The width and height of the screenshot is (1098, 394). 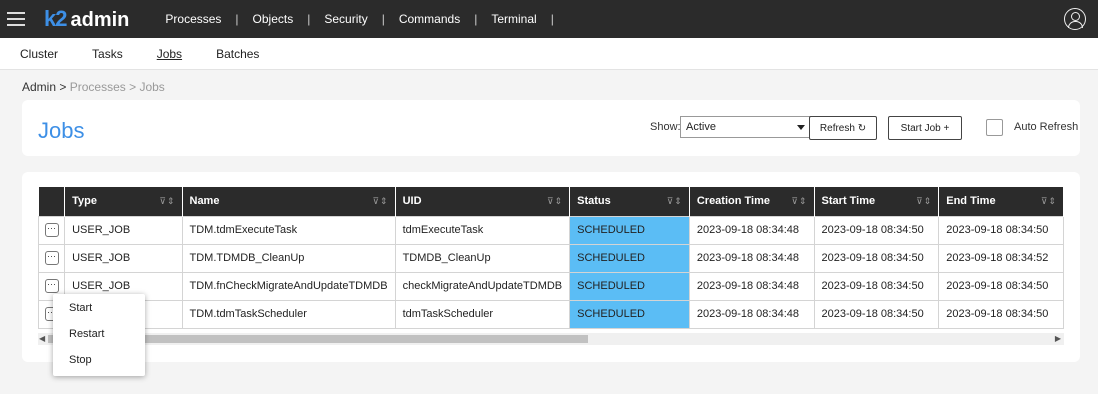 I want to click on column-header-label: End Time, so click(x=971, y=201).